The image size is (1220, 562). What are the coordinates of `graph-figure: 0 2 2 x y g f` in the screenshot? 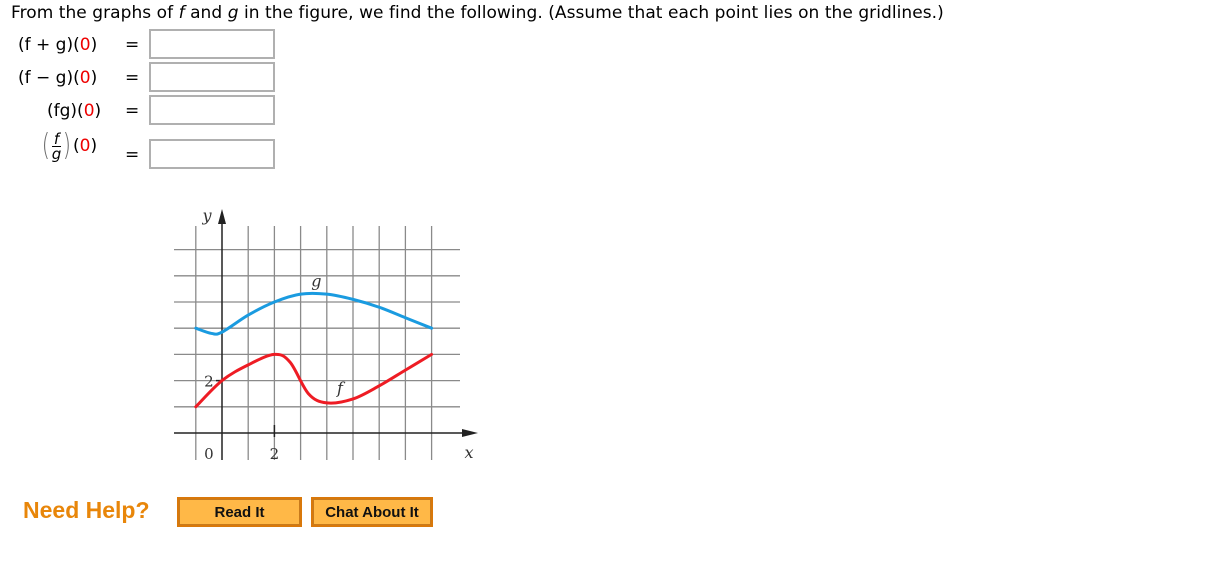 It's located at (326, 334).